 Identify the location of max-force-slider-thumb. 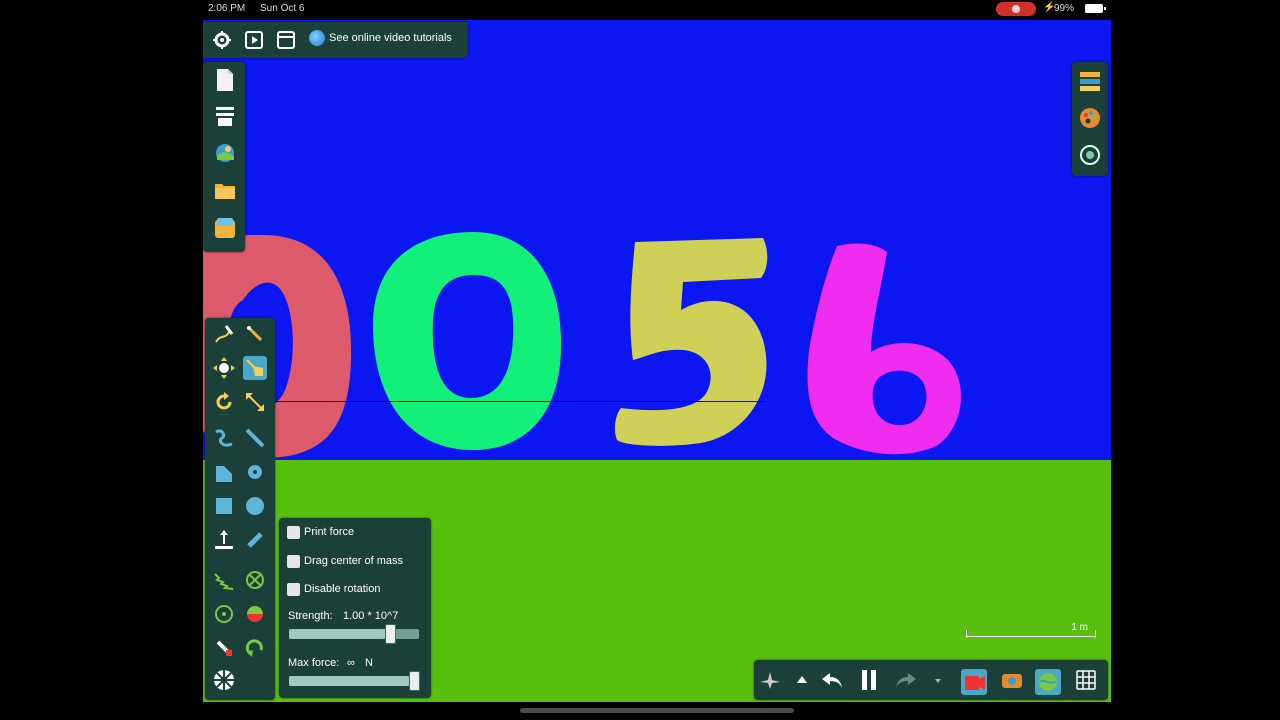
(414, 681).